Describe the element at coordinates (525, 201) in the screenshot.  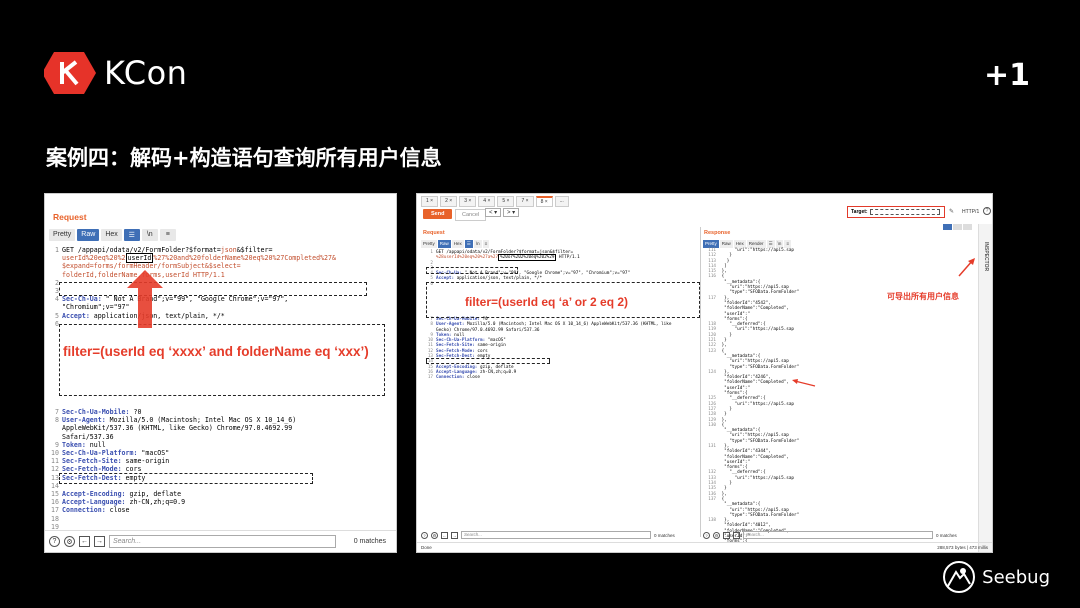
I see `repeater-tab: 7 ×` at that location.